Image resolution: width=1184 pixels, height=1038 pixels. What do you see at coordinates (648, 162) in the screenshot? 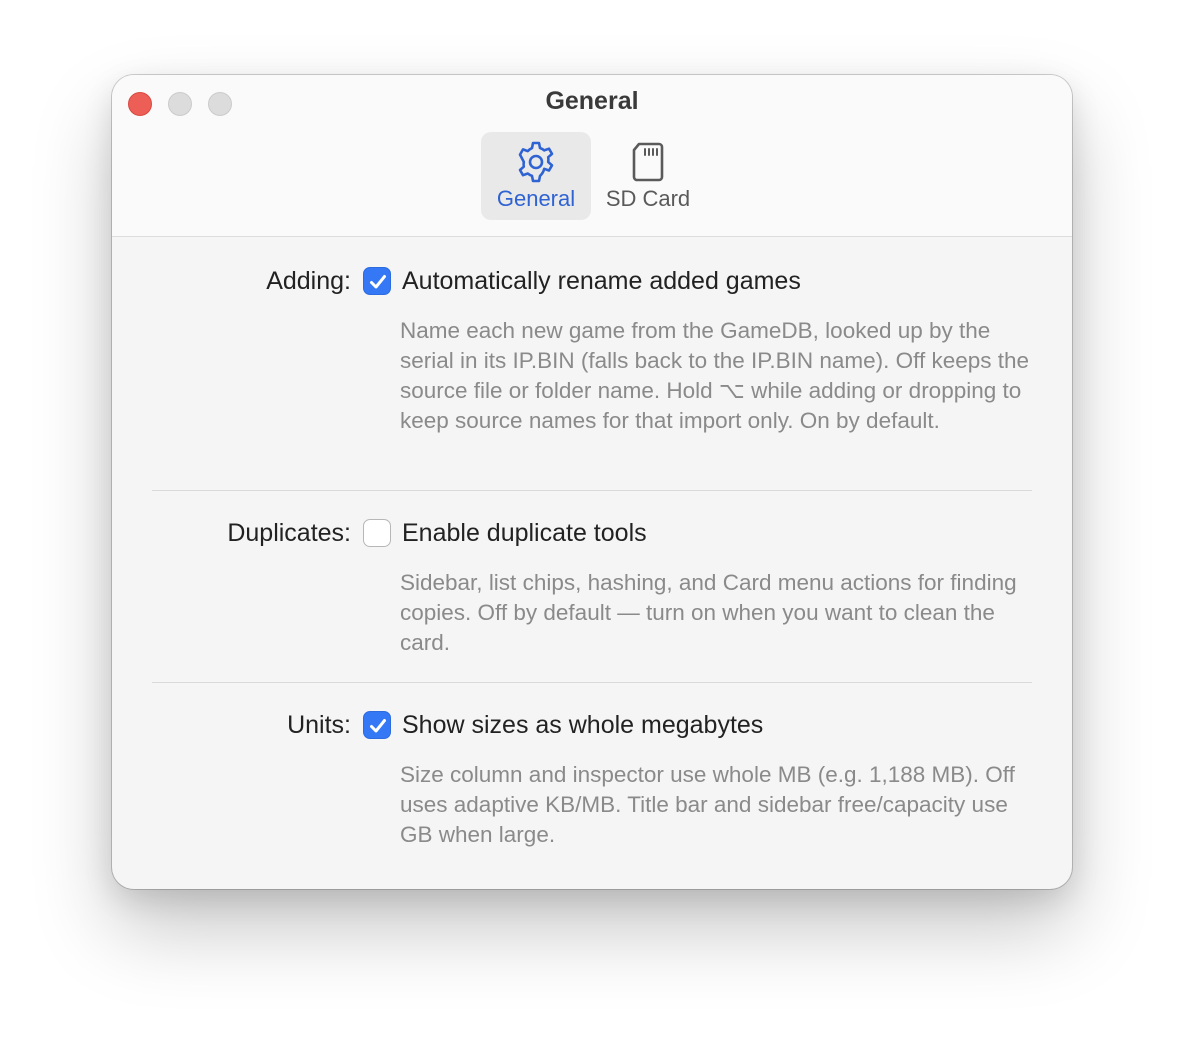
I see `sd-card-icon` at bounding box center [648, 162].